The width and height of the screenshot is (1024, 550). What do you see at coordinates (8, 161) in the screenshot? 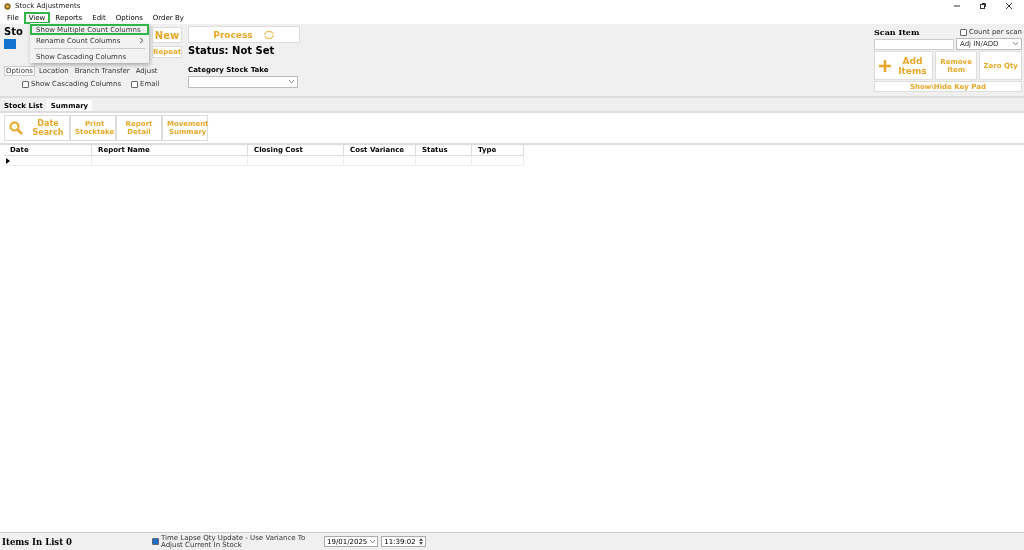
I see `row-pointer-icon` at bounding box center [8, 161].